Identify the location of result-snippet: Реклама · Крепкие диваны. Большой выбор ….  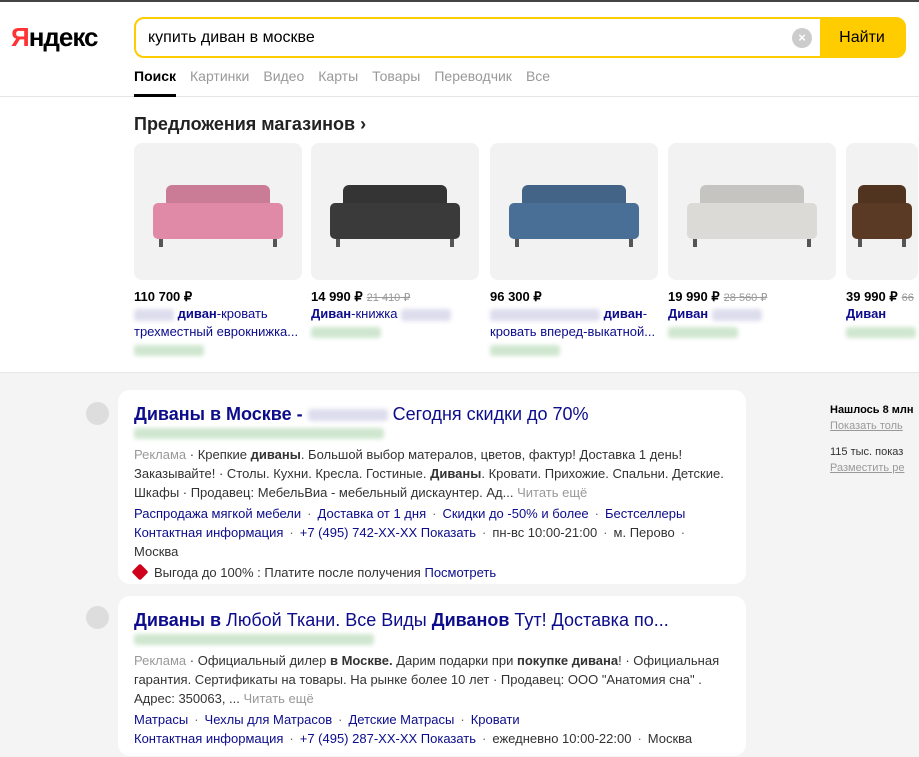
(432, 473).